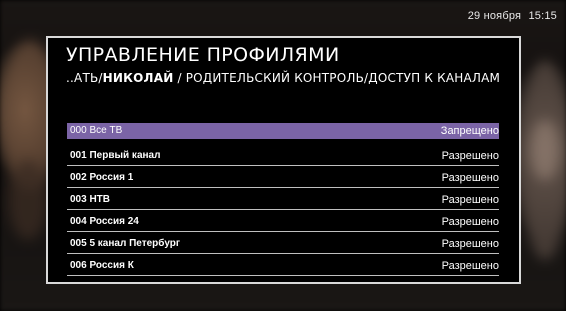  What do you see at coordinates (102, 177) in the screenshot?
I see `channel-name: 002 Россия 1` at bounding box center [102, 177].